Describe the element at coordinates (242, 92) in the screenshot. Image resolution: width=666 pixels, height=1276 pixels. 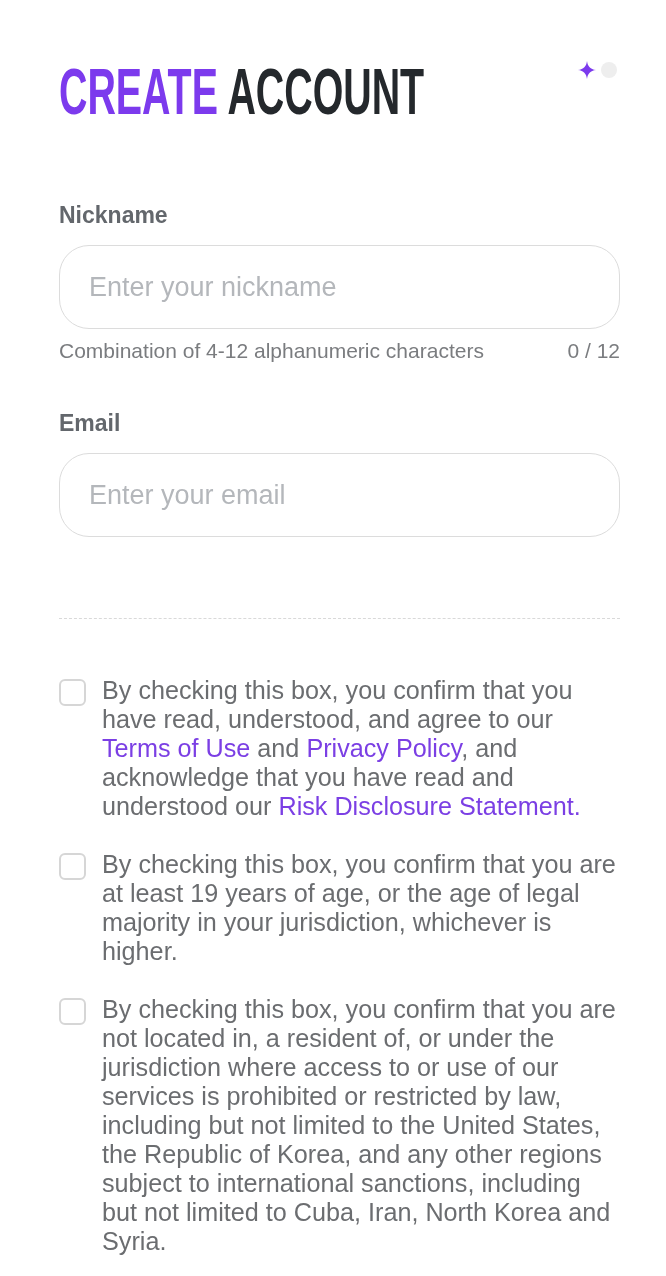
I see `page-title: CREATEACCOUNT` at that location.